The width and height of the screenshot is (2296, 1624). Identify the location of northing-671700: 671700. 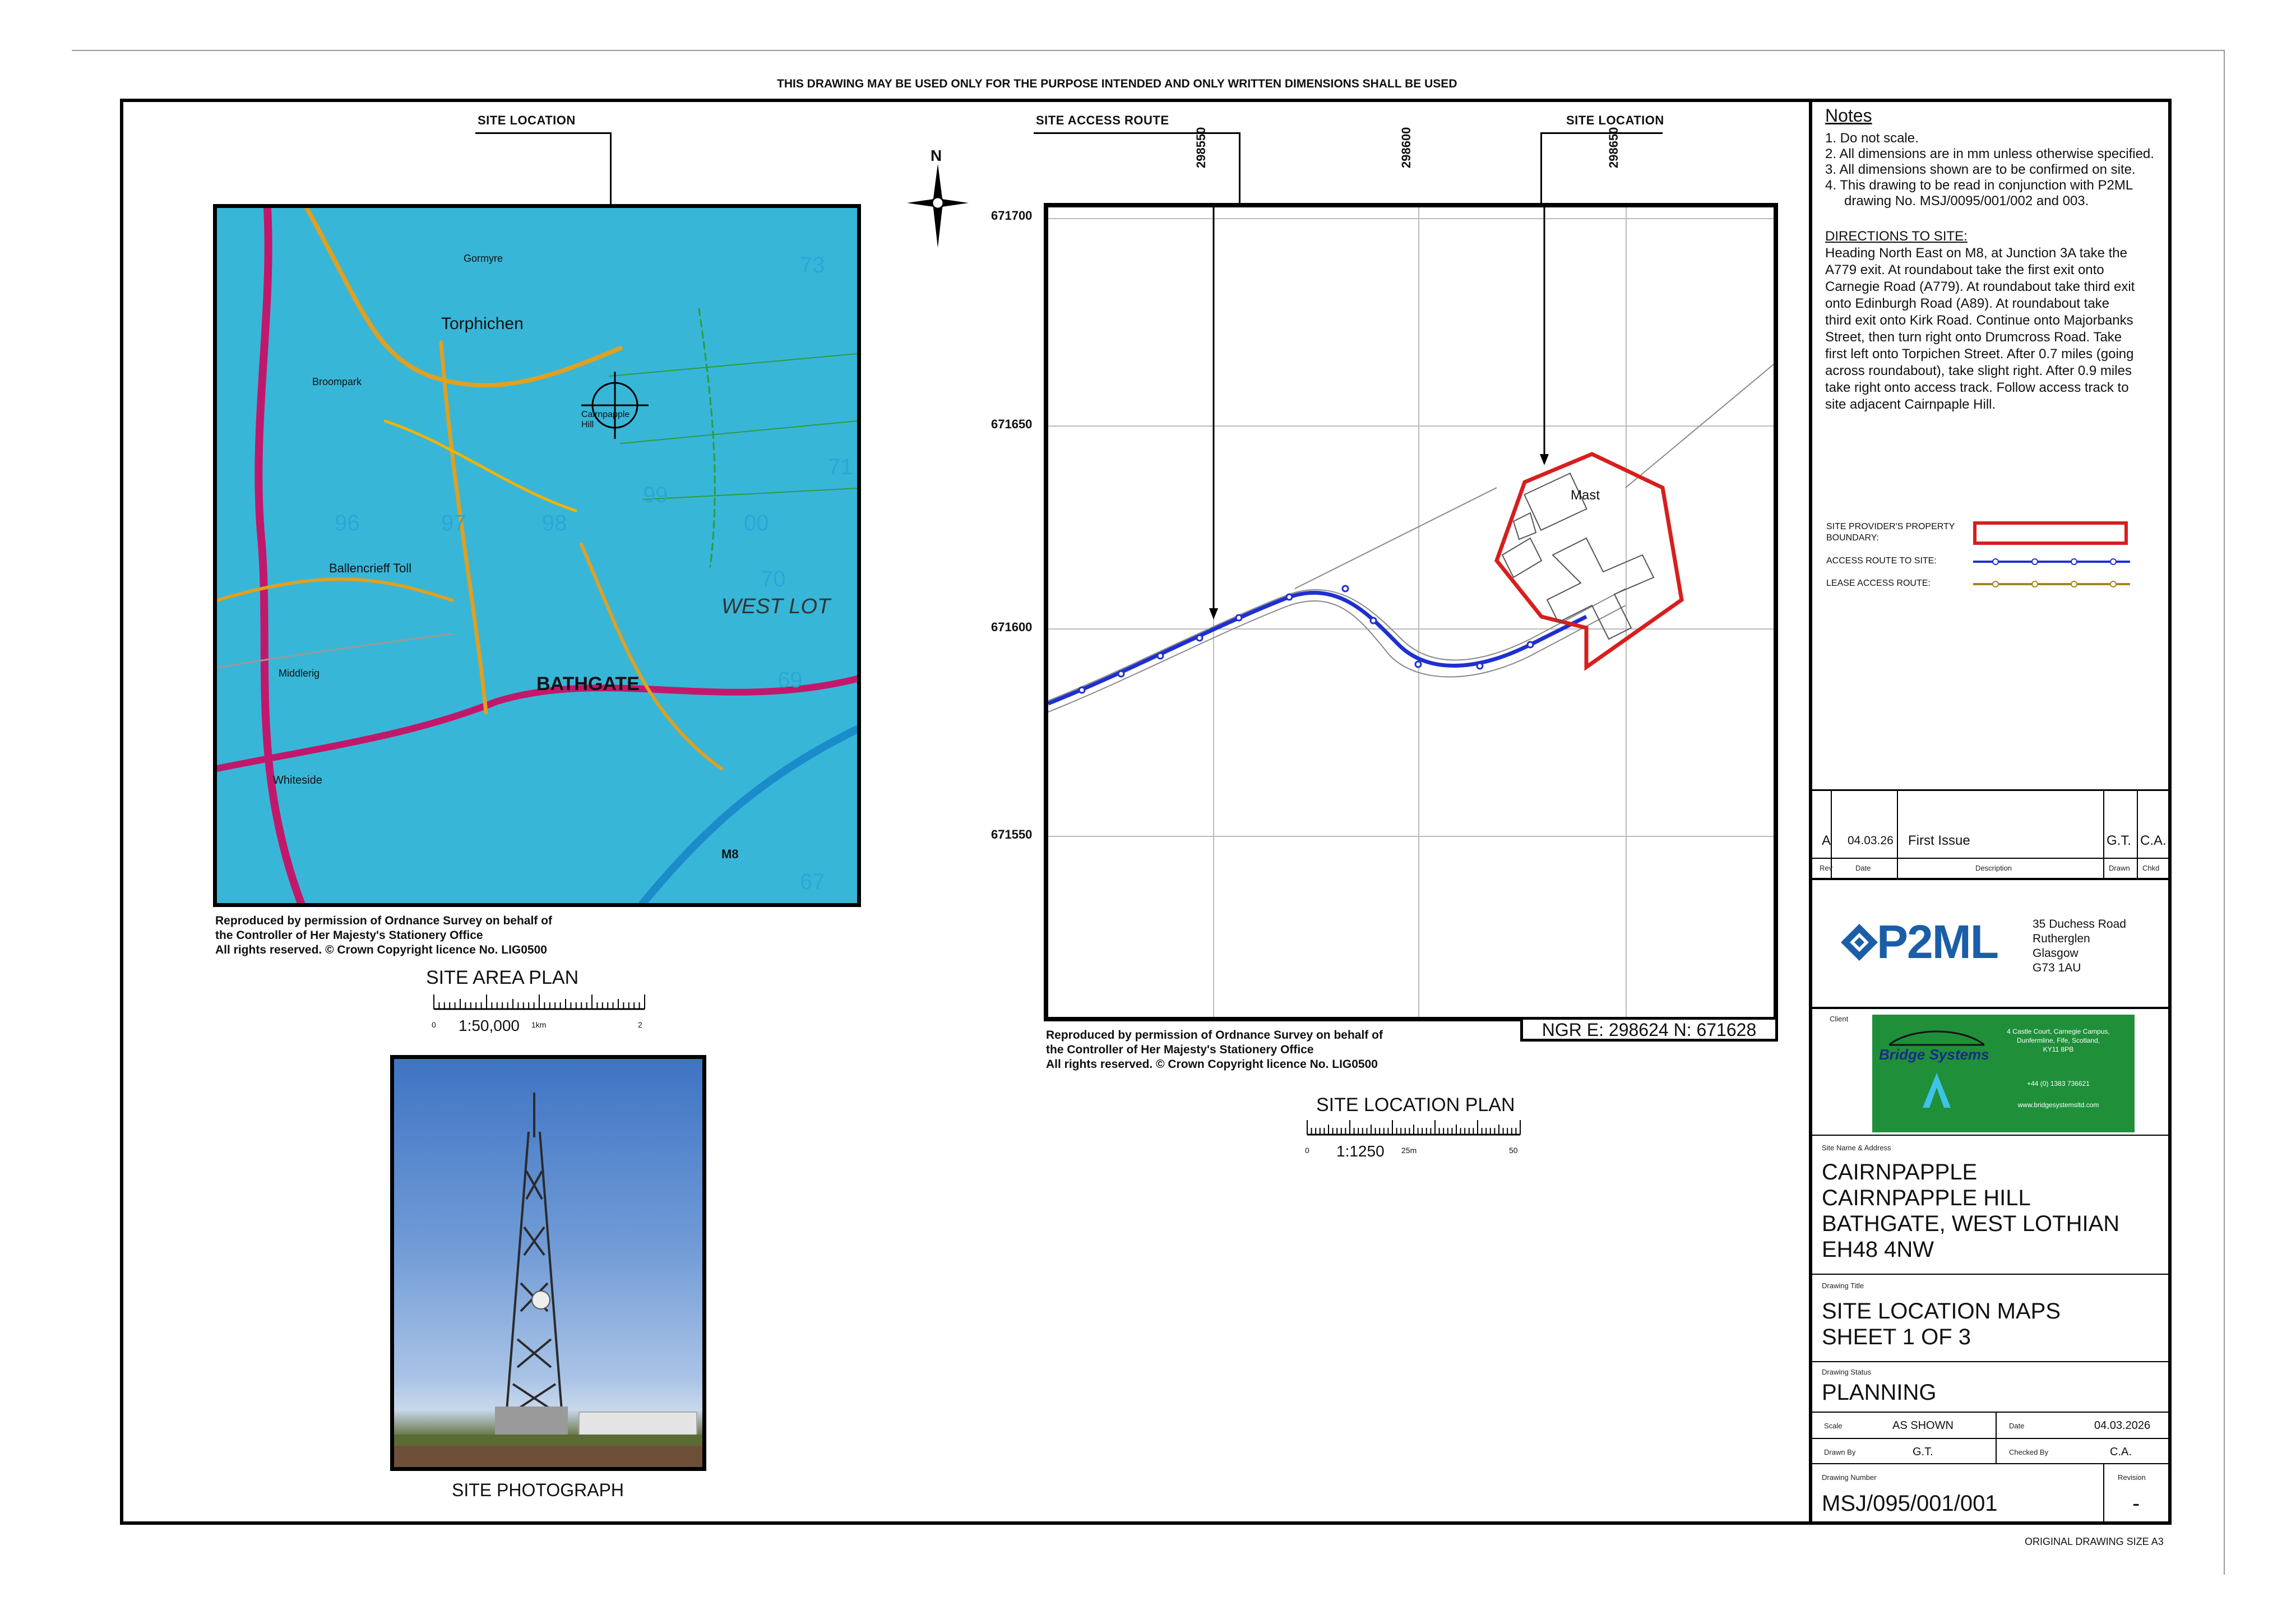
(1012, 216).